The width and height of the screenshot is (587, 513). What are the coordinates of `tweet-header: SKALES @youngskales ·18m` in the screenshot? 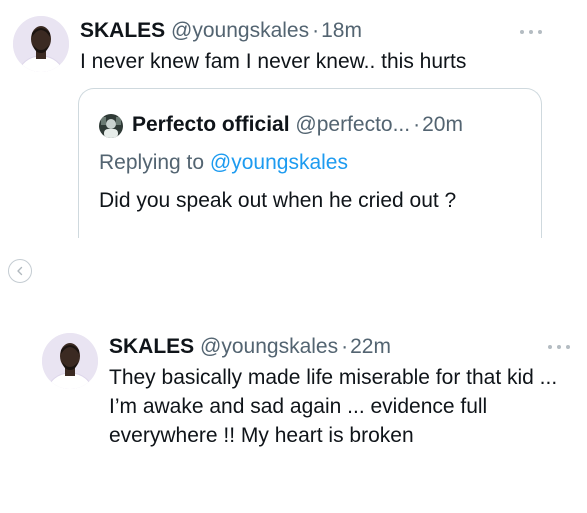 It's located at (221, 31).